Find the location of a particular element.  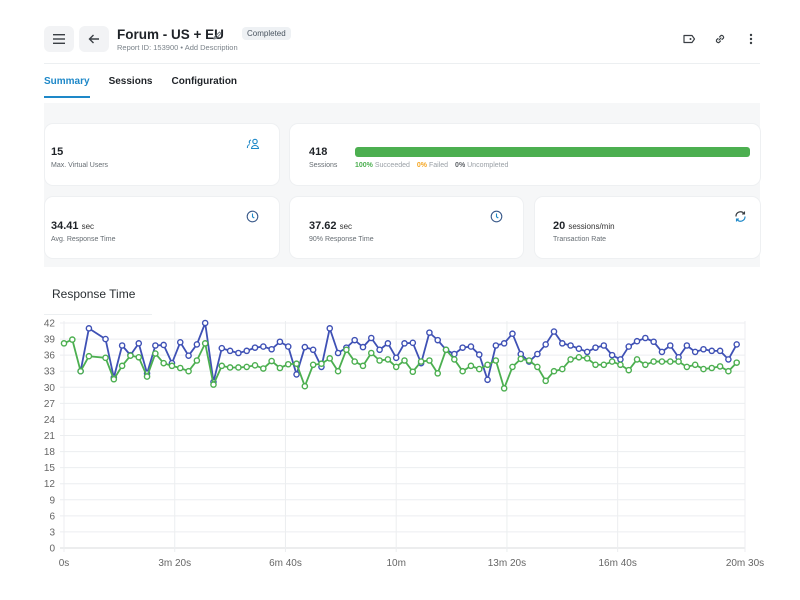

tab-configuration: Configuration is located at coordinates (205, 87).